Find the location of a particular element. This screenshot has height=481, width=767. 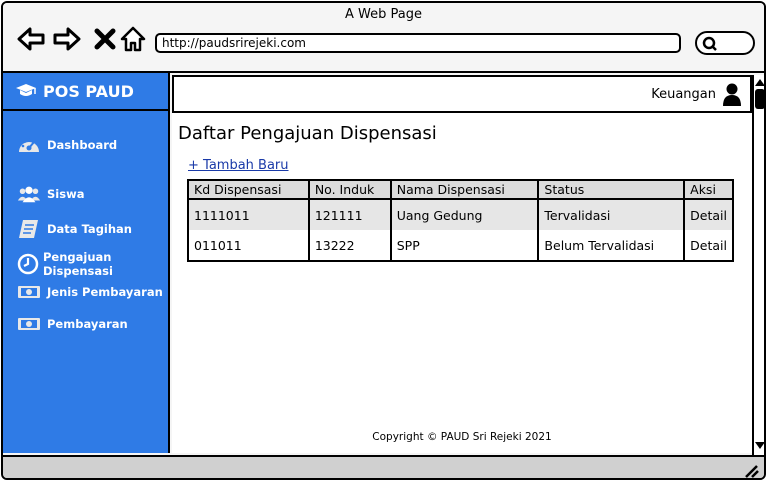

table-cell: Uang Gedung is located at coordinates (464, 214).